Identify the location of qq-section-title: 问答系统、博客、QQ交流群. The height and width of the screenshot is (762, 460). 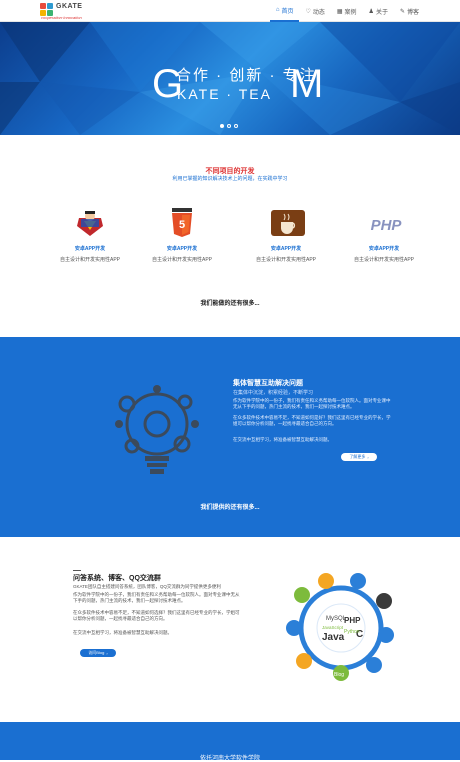
(117, 578).